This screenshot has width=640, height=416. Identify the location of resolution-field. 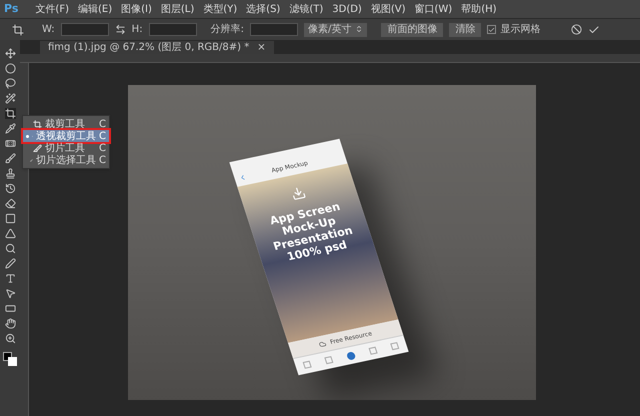
(274, 29).